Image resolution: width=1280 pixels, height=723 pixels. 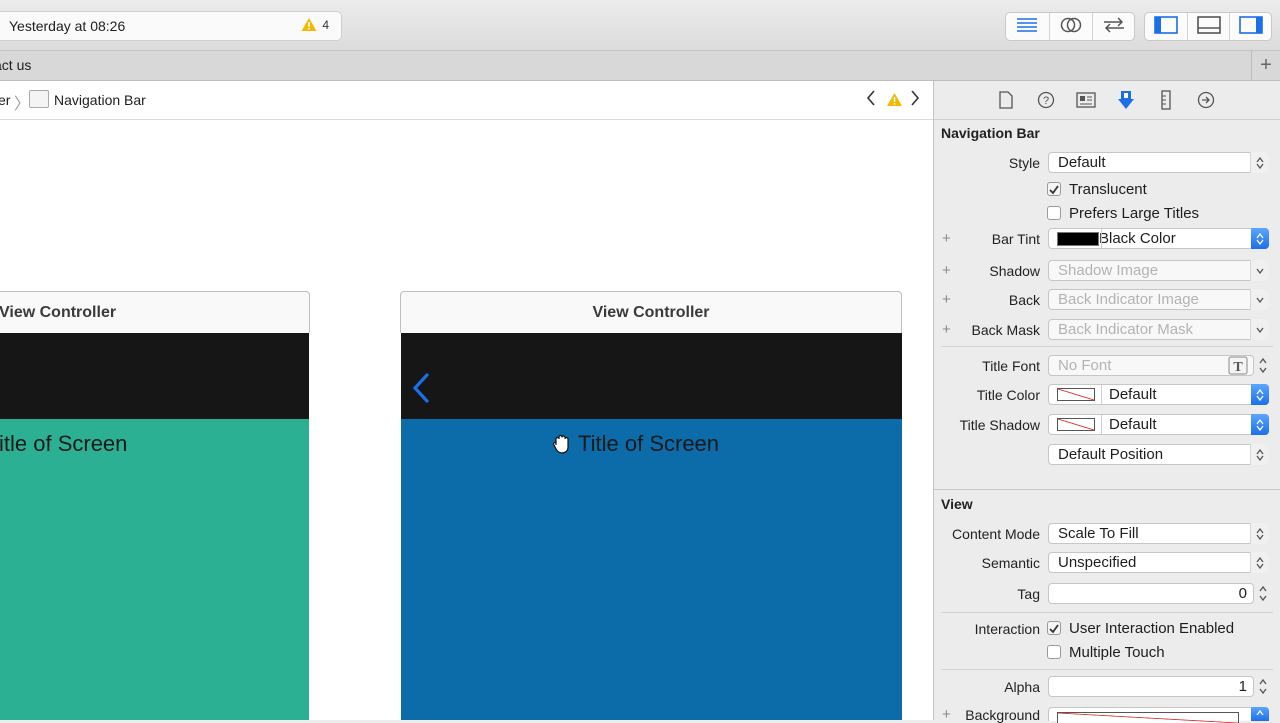 I want to click on style-label: Style, so click(x=1024, y=163).